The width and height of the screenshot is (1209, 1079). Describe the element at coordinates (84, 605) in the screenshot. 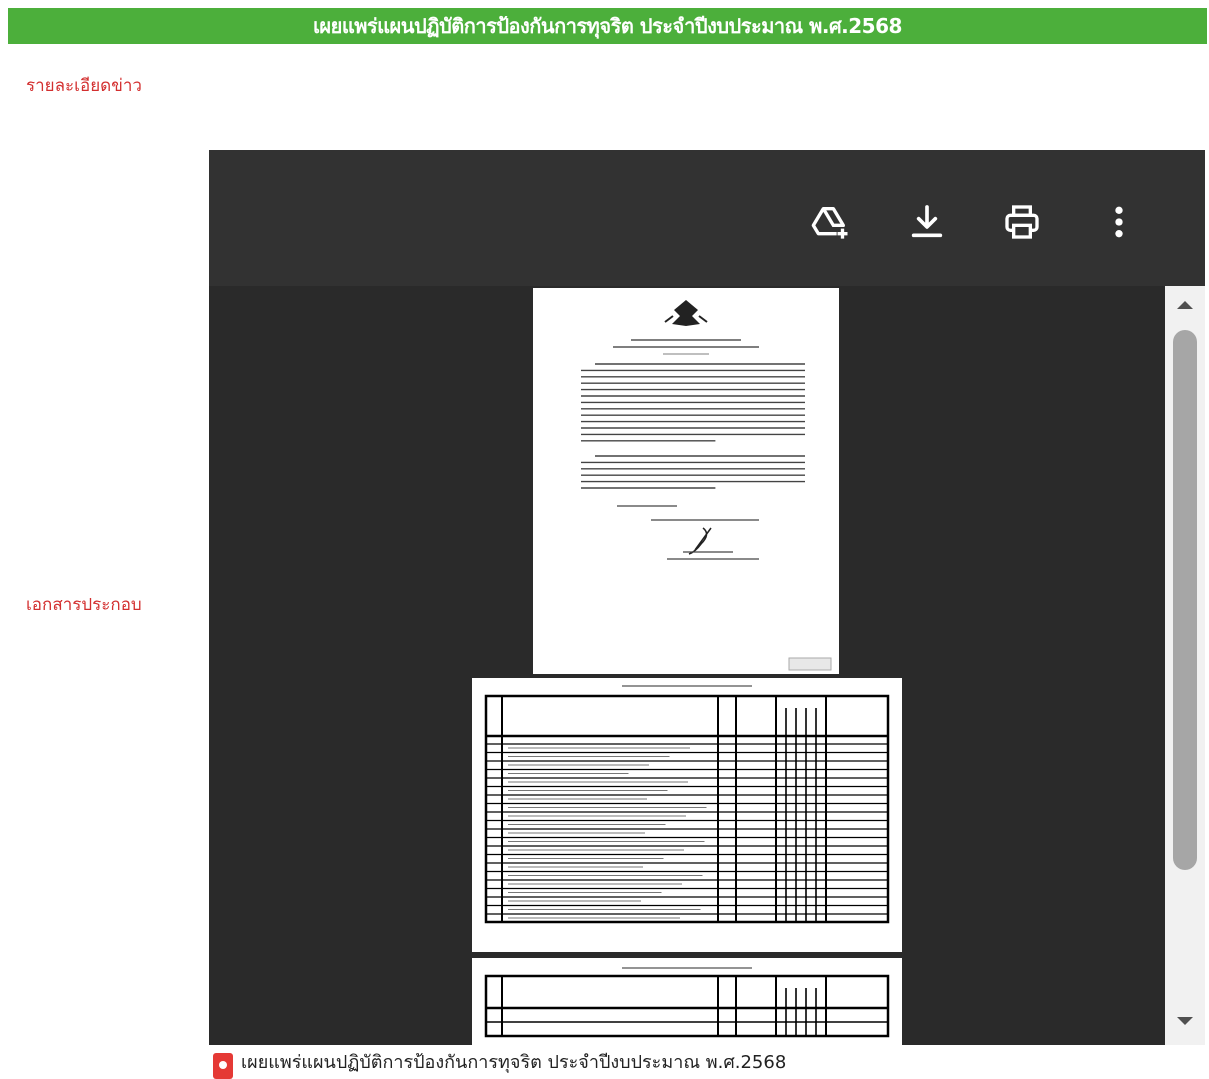

I see `attachments-label: เอกสารประกอบ` at that location.